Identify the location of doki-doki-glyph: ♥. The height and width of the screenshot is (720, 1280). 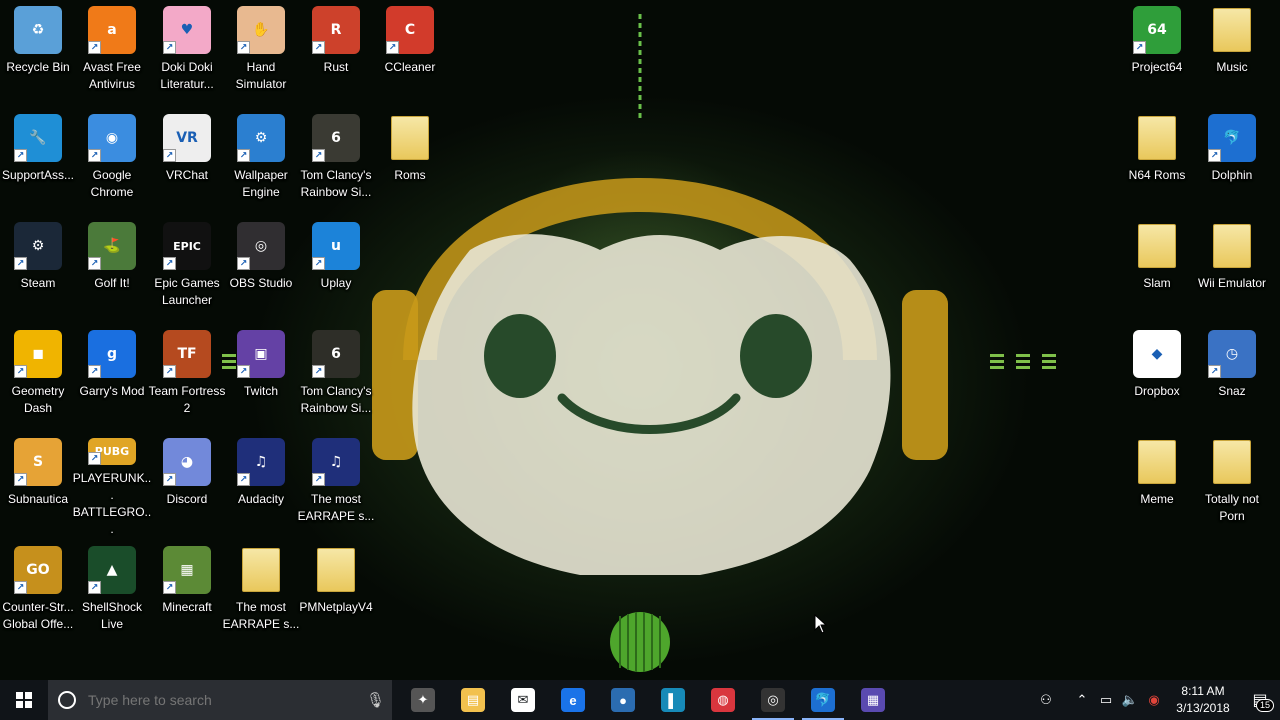
(187, 30).